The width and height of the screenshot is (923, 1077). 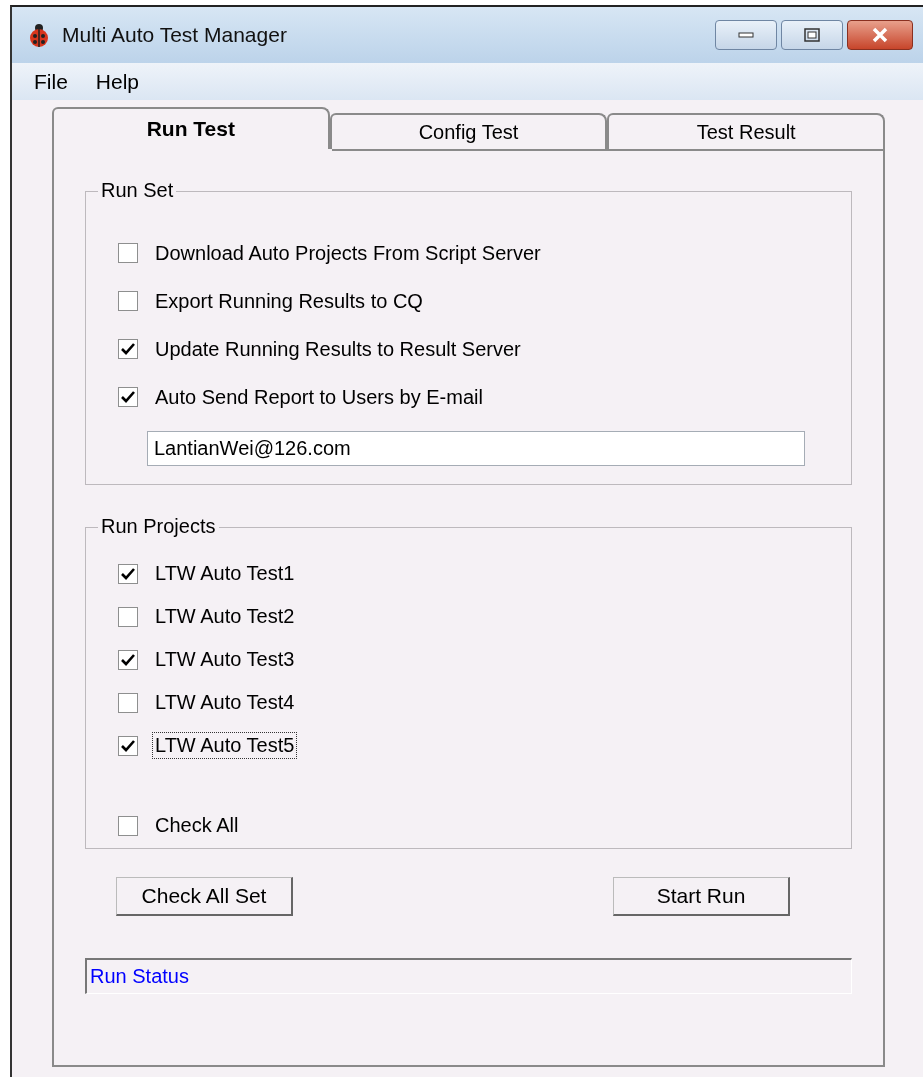 What do you see at coordinates (191, 128) in the screenshot?
I see `tab: Run Test` at bounding box center [191, 128].